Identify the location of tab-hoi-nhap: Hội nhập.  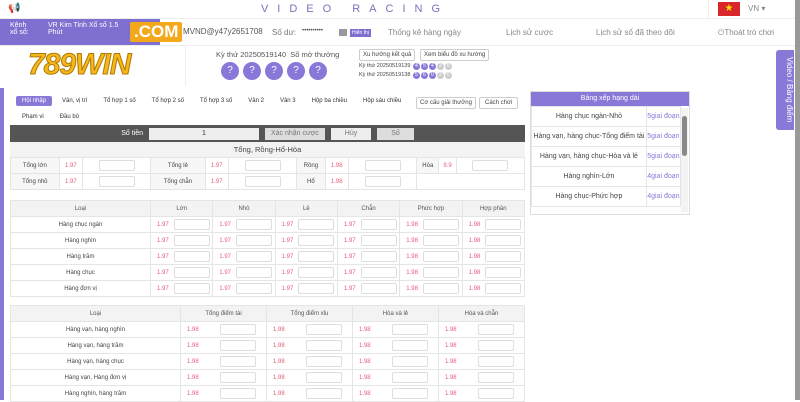
(34, 101).